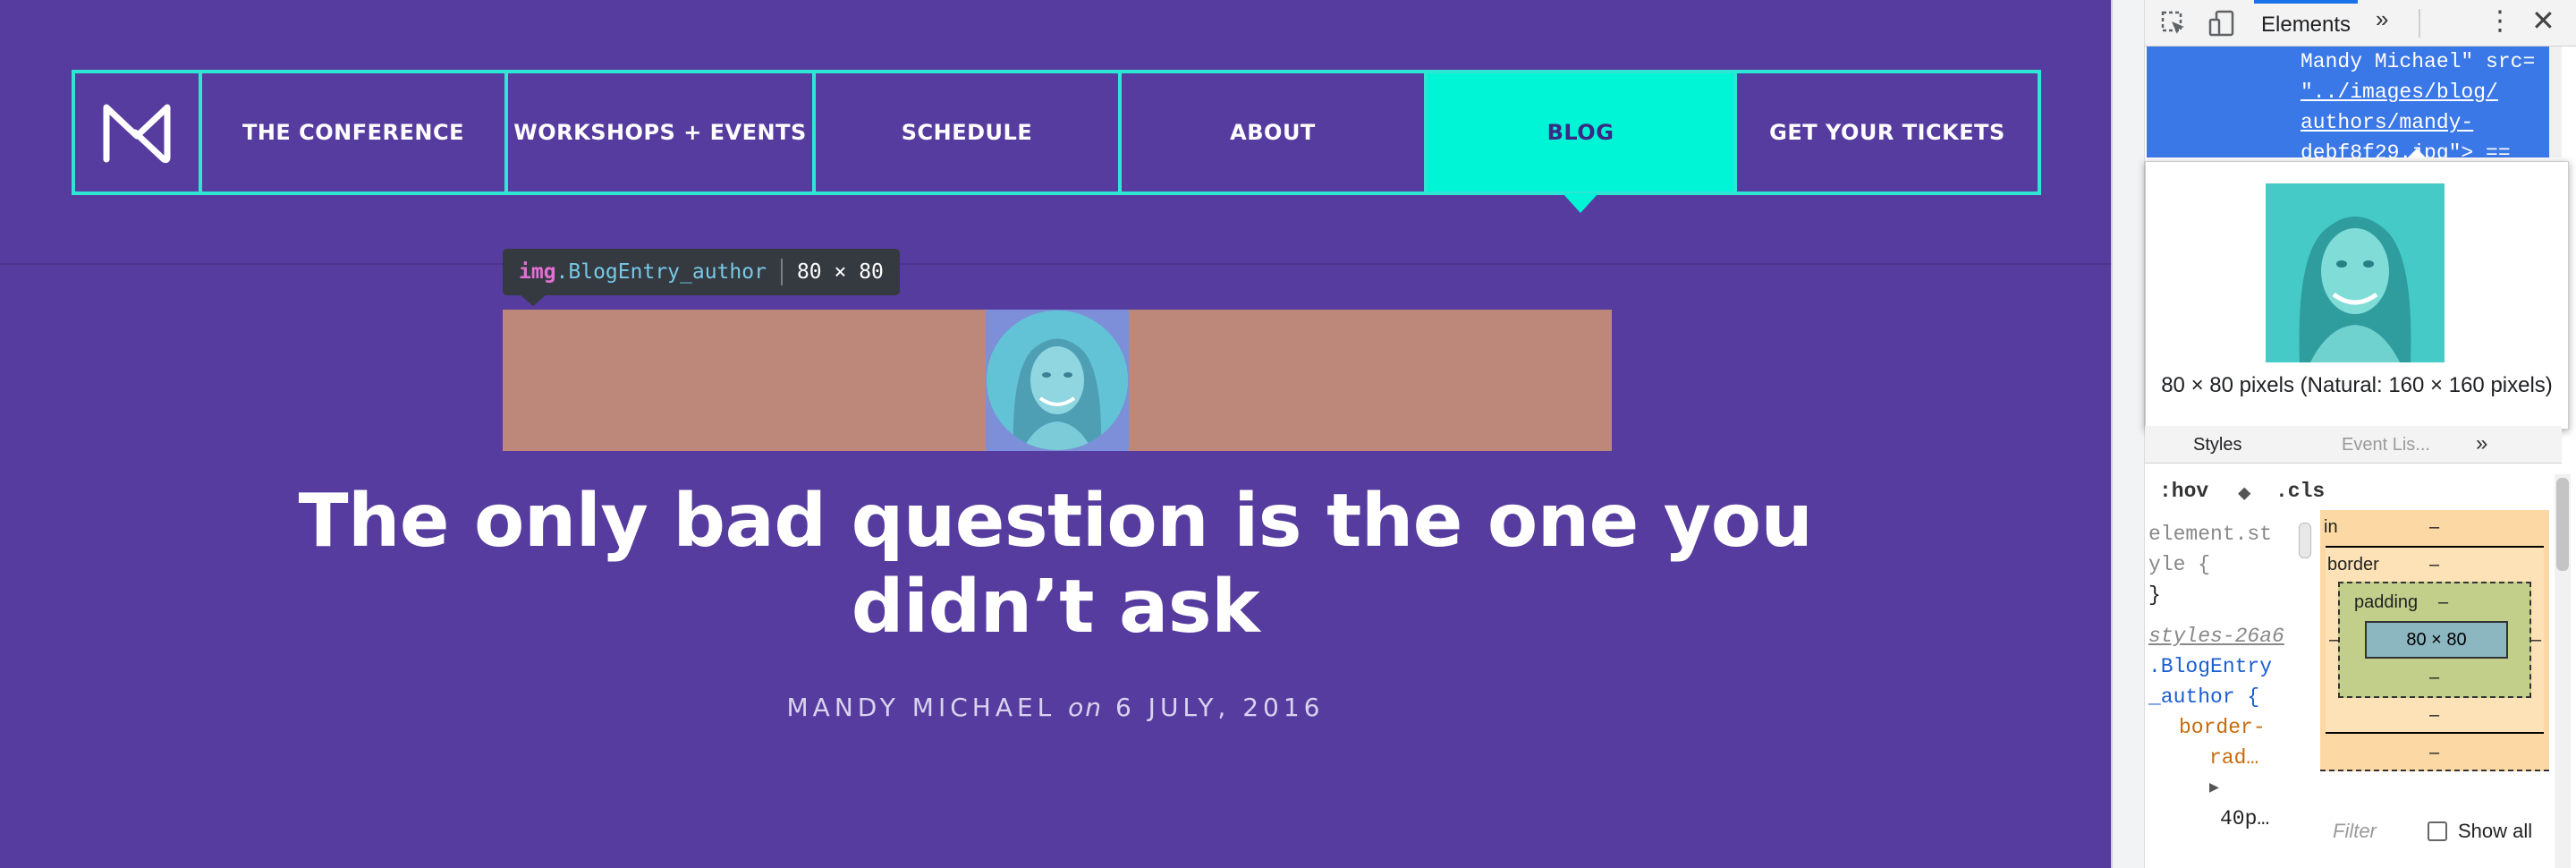  I want to click on m-logo-icon, so click(137, 134).